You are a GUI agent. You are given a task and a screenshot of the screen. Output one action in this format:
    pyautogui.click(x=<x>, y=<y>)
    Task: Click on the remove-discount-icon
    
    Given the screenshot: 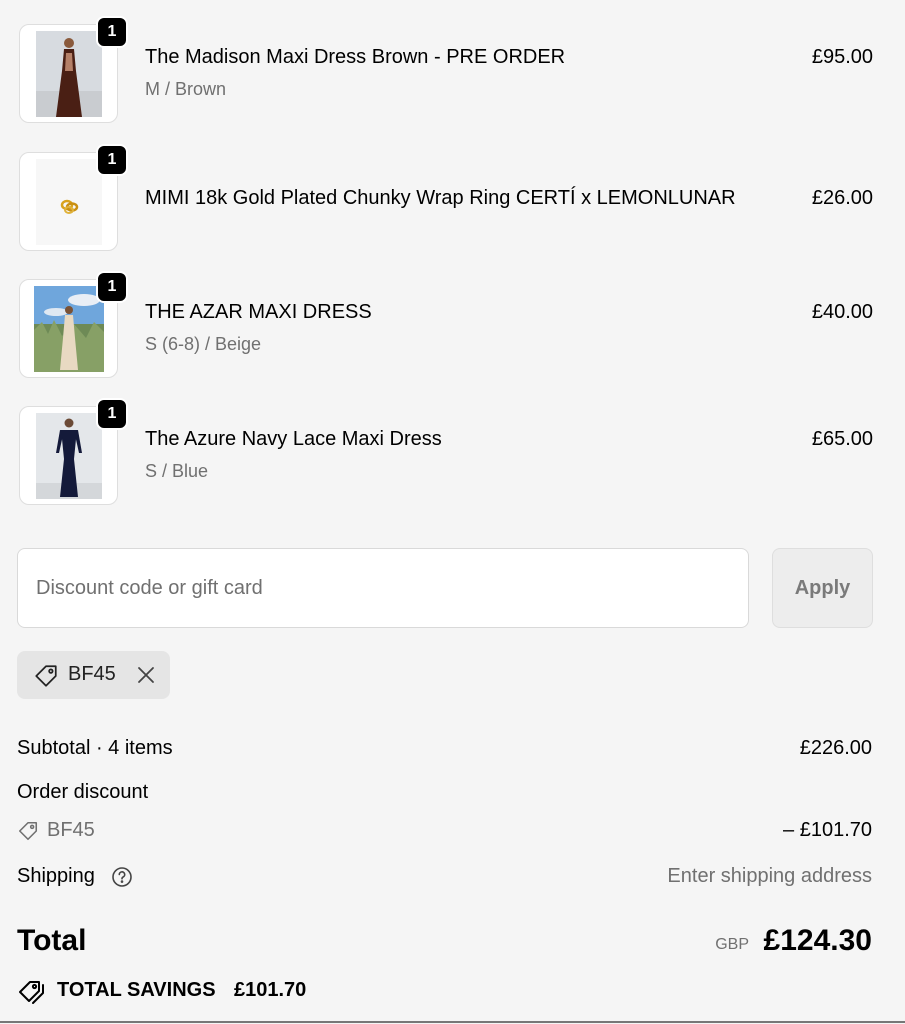 What is the action you would take?
    pyautogui.click(x=146, y=677)
    